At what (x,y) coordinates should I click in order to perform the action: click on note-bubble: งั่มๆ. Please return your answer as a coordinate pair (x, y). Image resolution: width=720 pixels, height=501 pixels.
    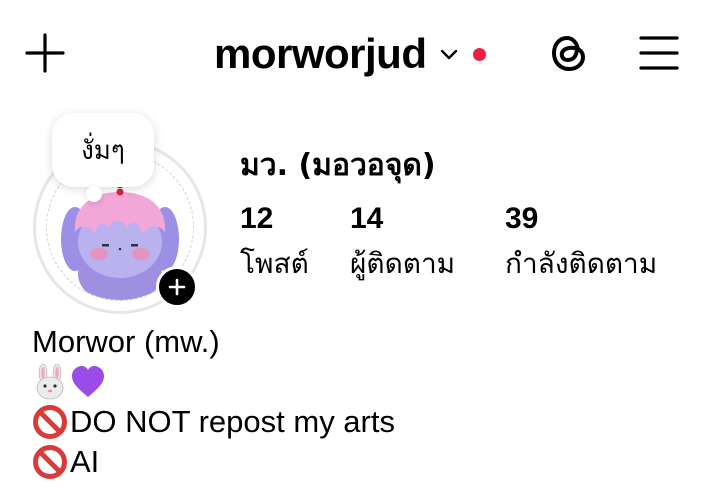
    Looking at the image, I should click on (103, 150).